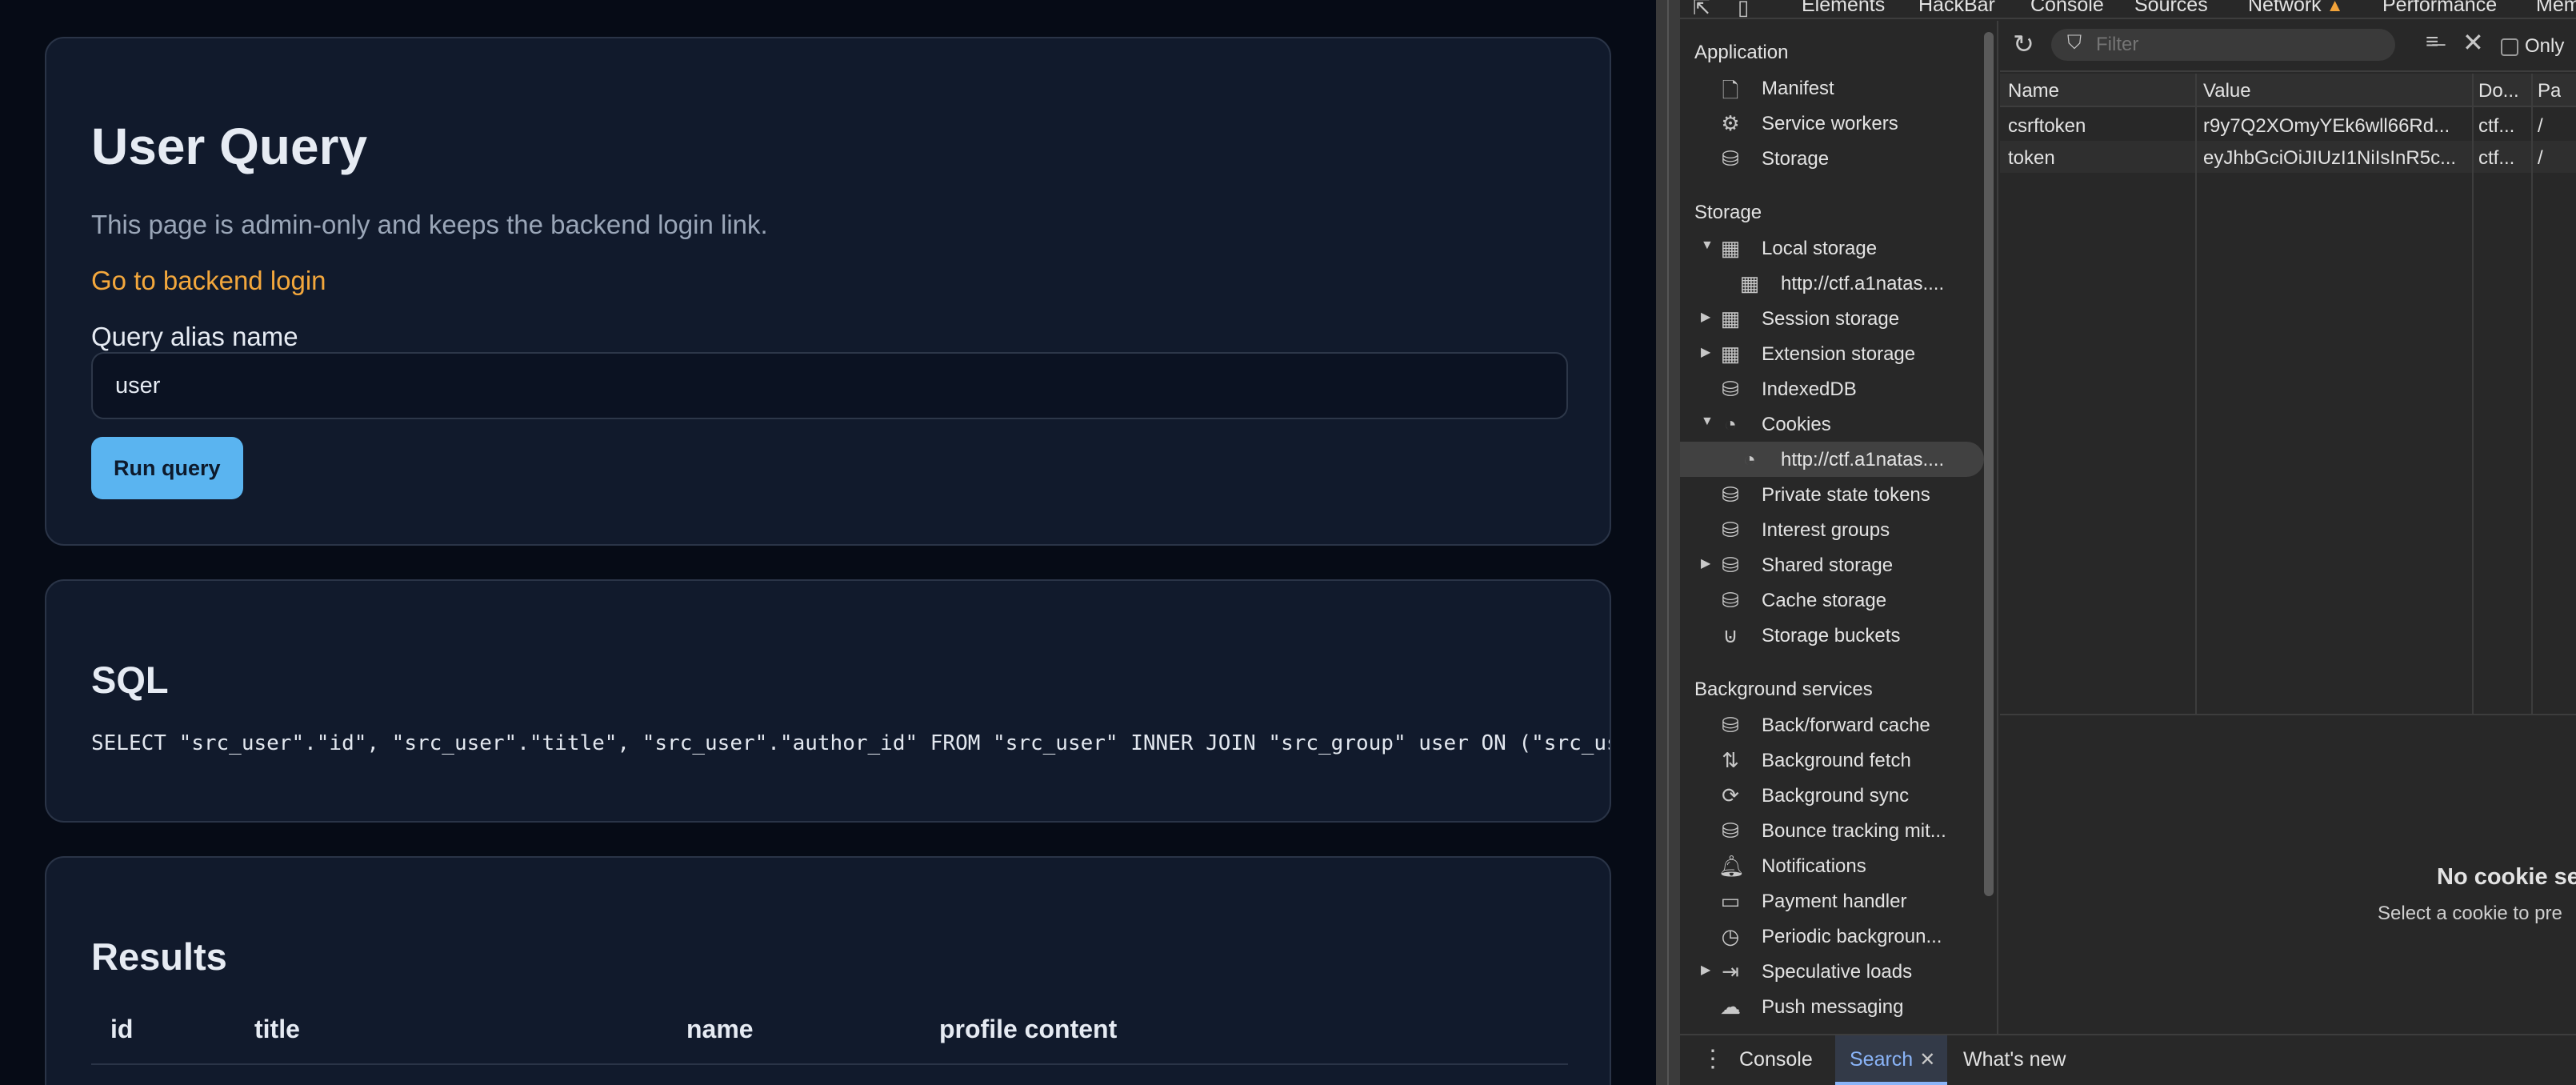 The width and height of the screenshot is (2576, 1085). I want to click on filter-icon: ⛉, so click(2074, 43).